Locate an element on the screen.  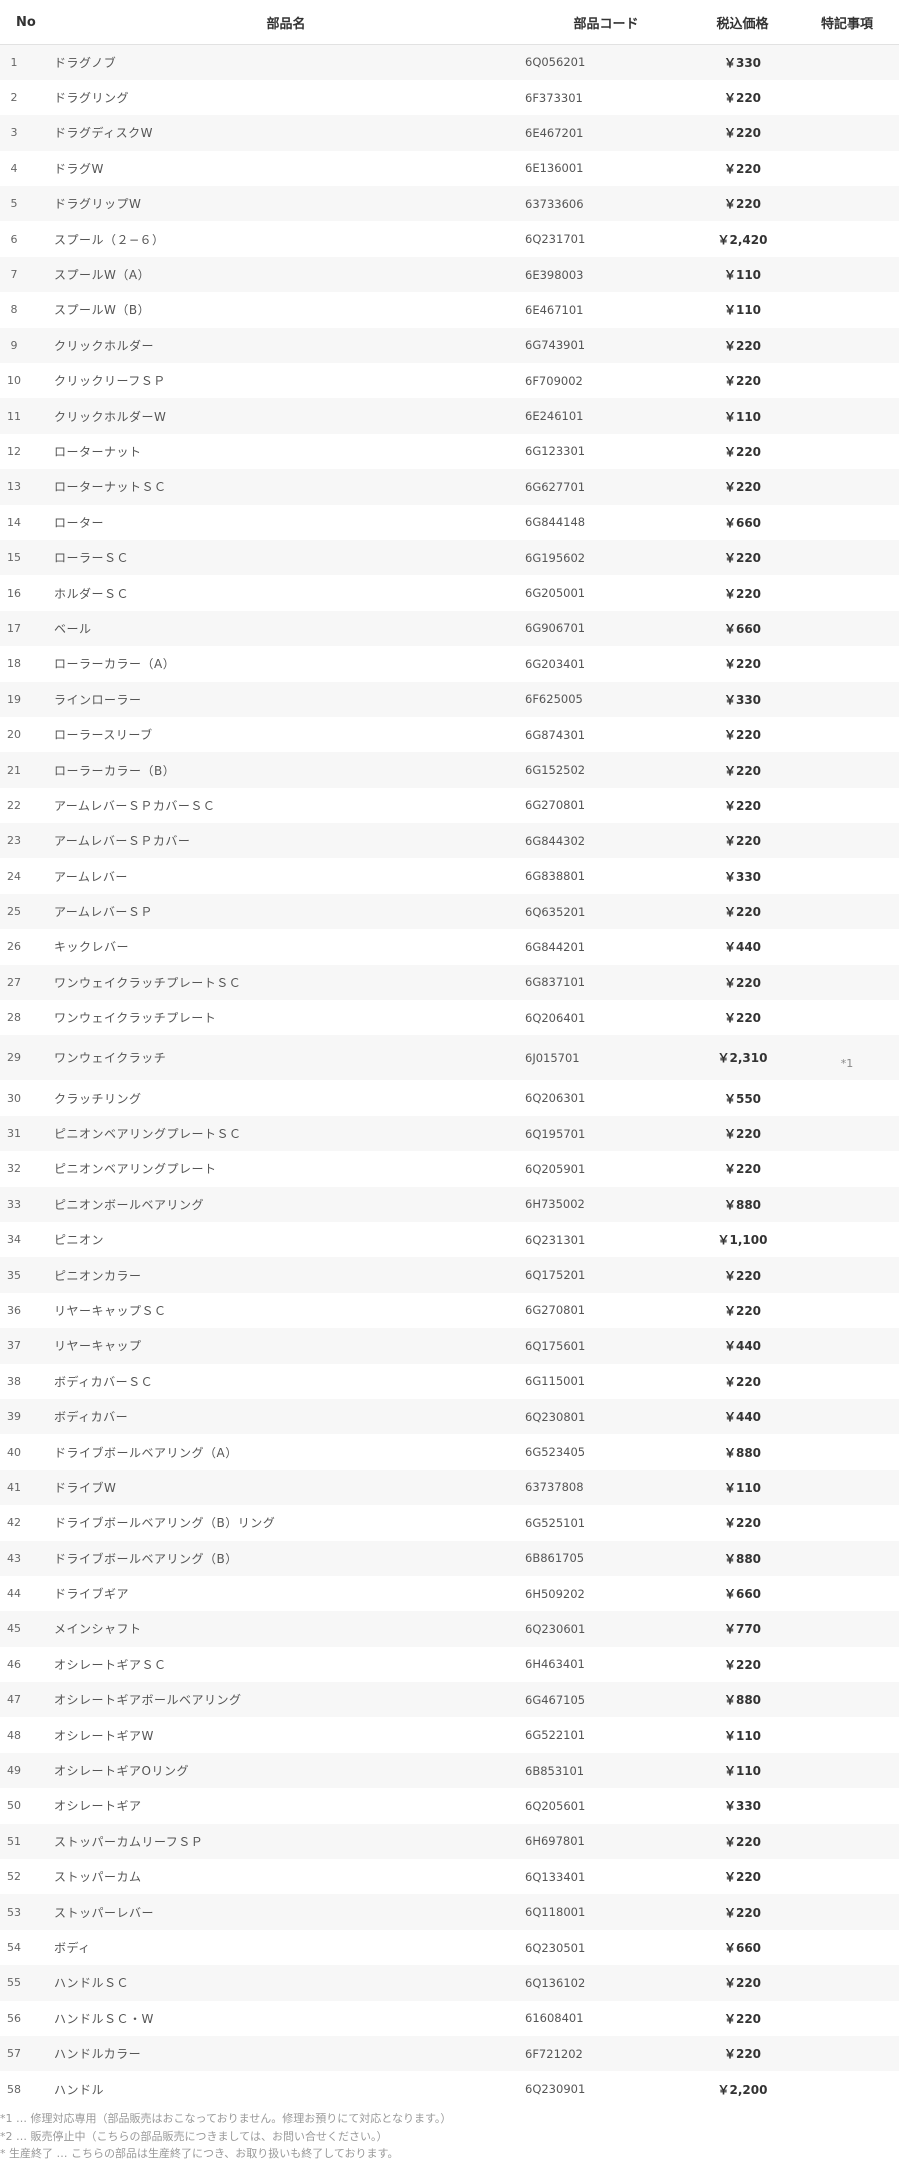
header-part-name: 部品名 is located at coordinates (286, 22).